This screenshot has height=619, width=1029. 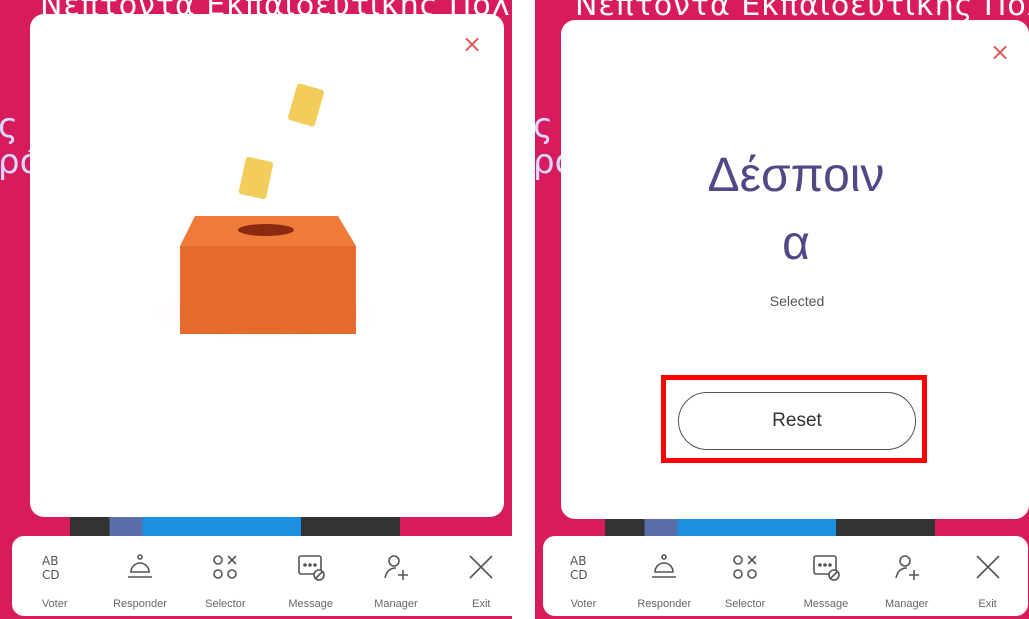 What do you see at coordinates (797, 301) in the screenshot?
I see `selected-label: Selected` at bounding box center [797, 301].